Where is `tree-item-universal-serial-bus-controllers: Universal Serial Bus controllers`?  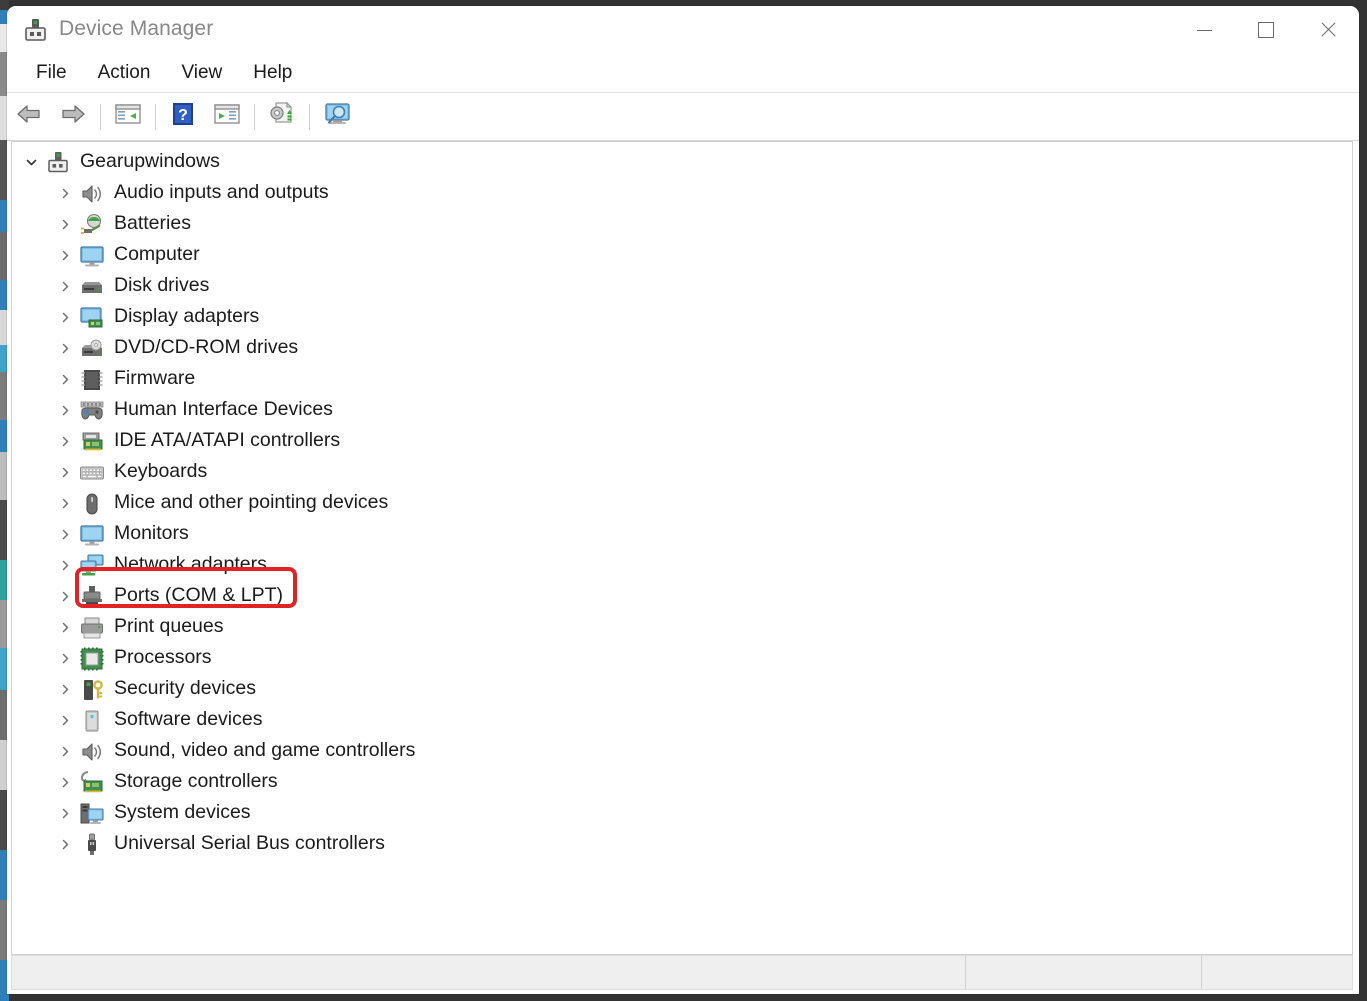 tree-item-universal-serial-bus-controllers: Universal Serial Bus controllers is located at coordinates (682, 844).